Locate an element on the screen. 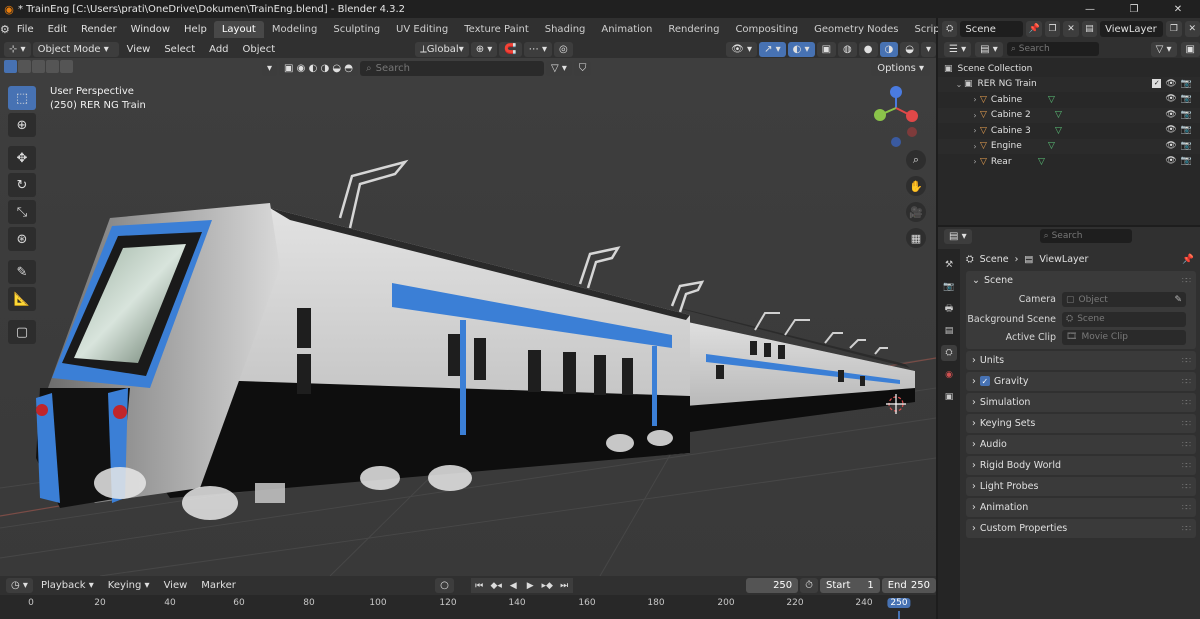 The height and width of the screenshot is (619, 1200). editor-type-dropdown: ⊹ ▾ is located at coordinates (17, 49).